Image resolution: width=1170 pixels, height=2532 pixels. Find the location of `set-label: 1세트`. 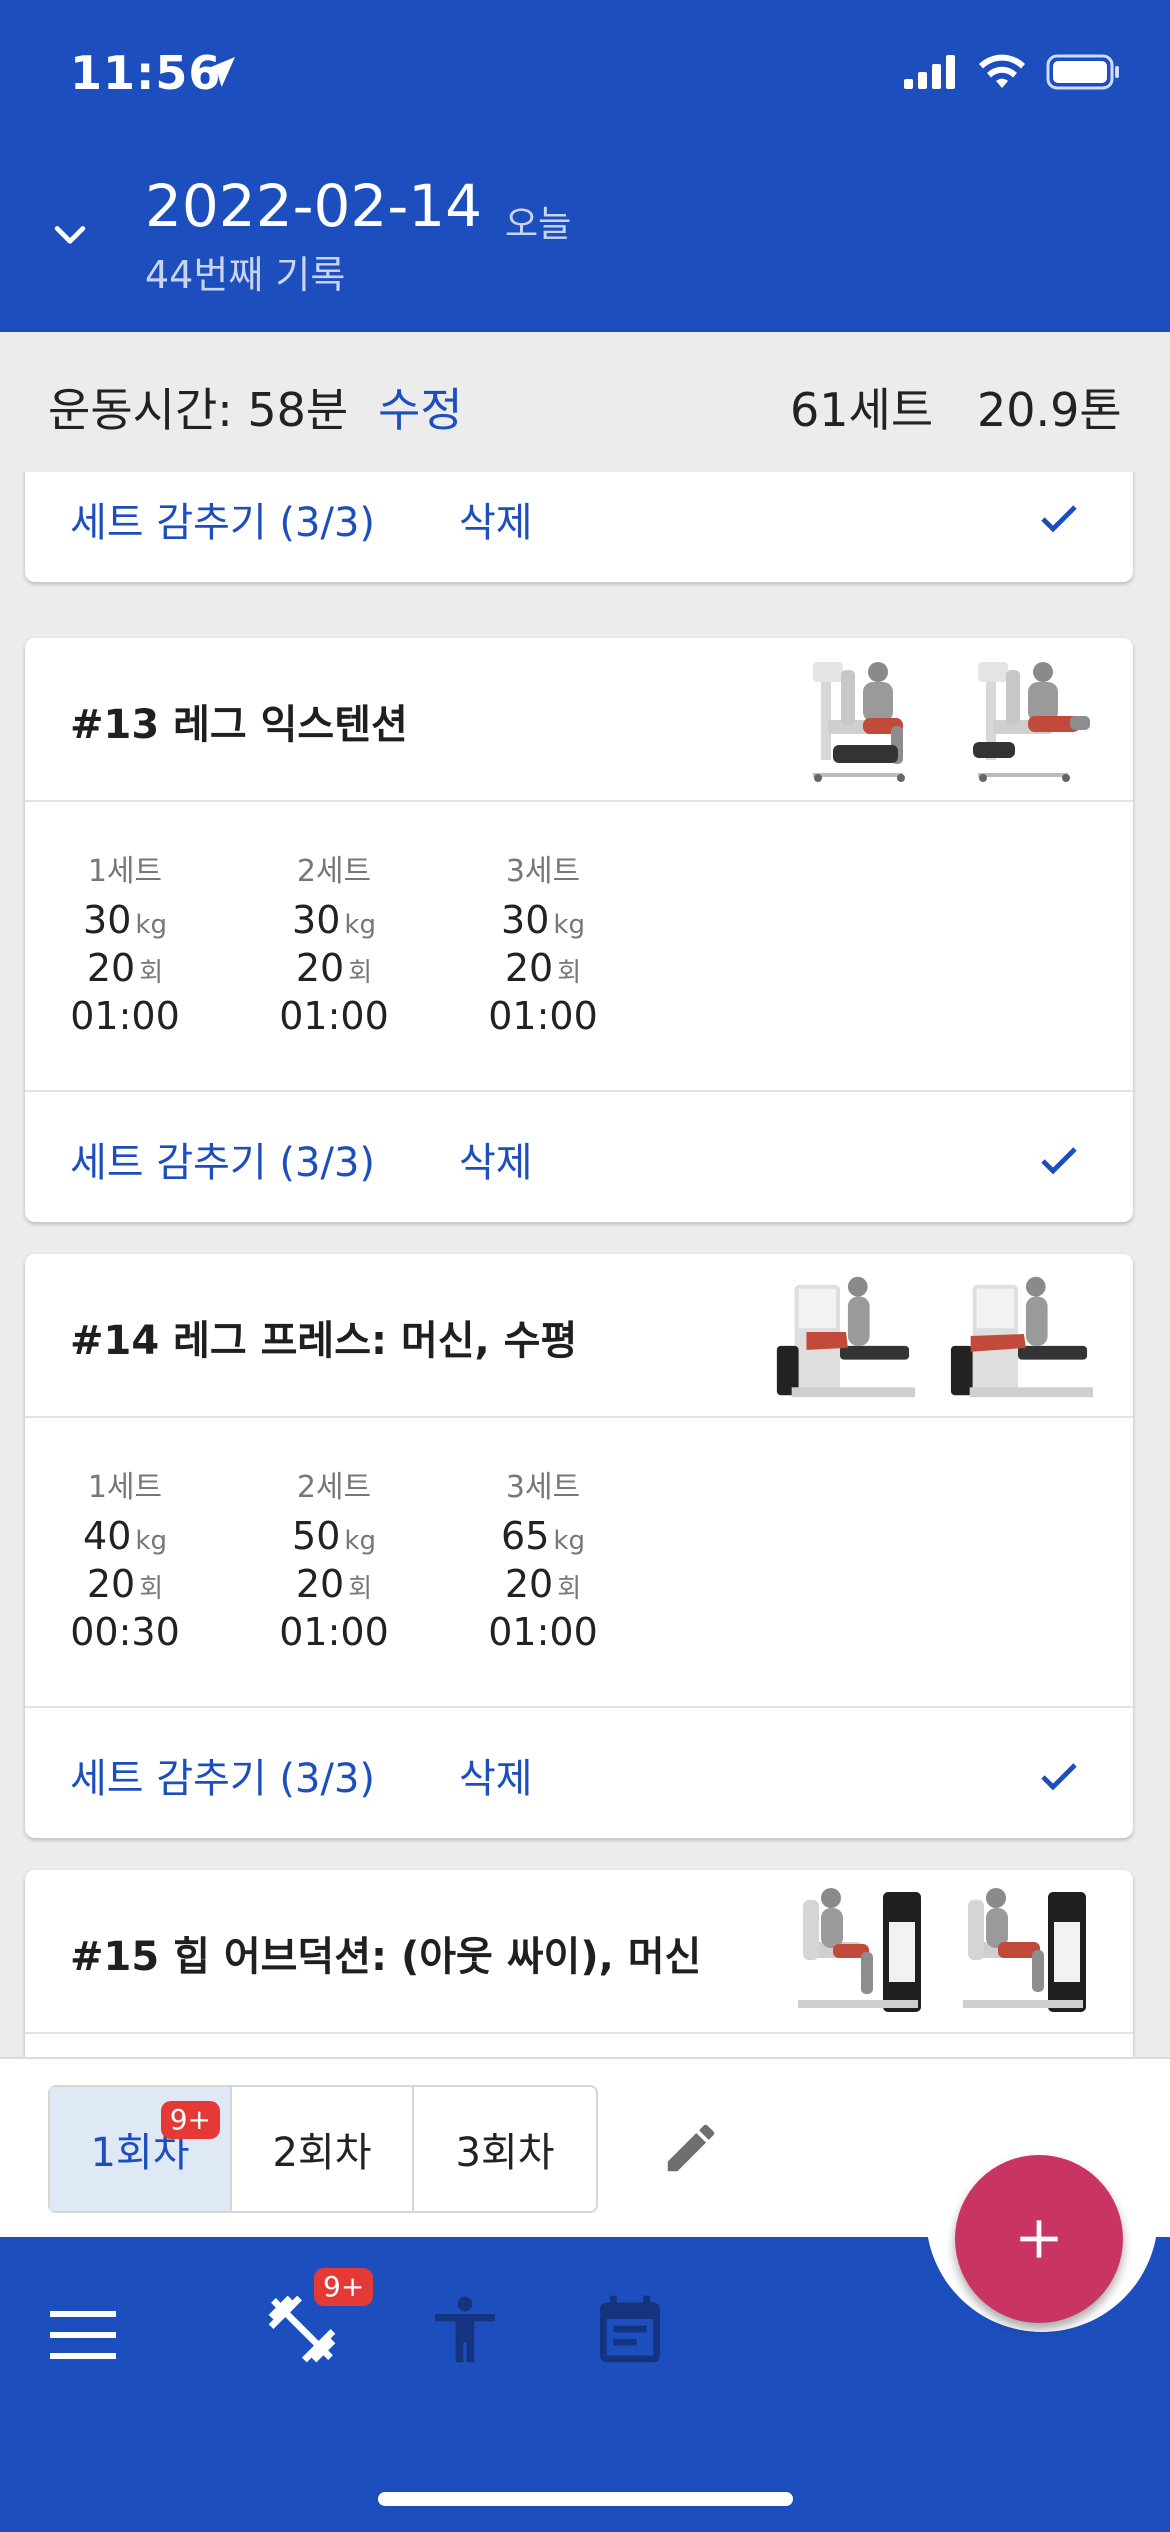

set-label: 1세트 is located at coordinates (125, 1487).